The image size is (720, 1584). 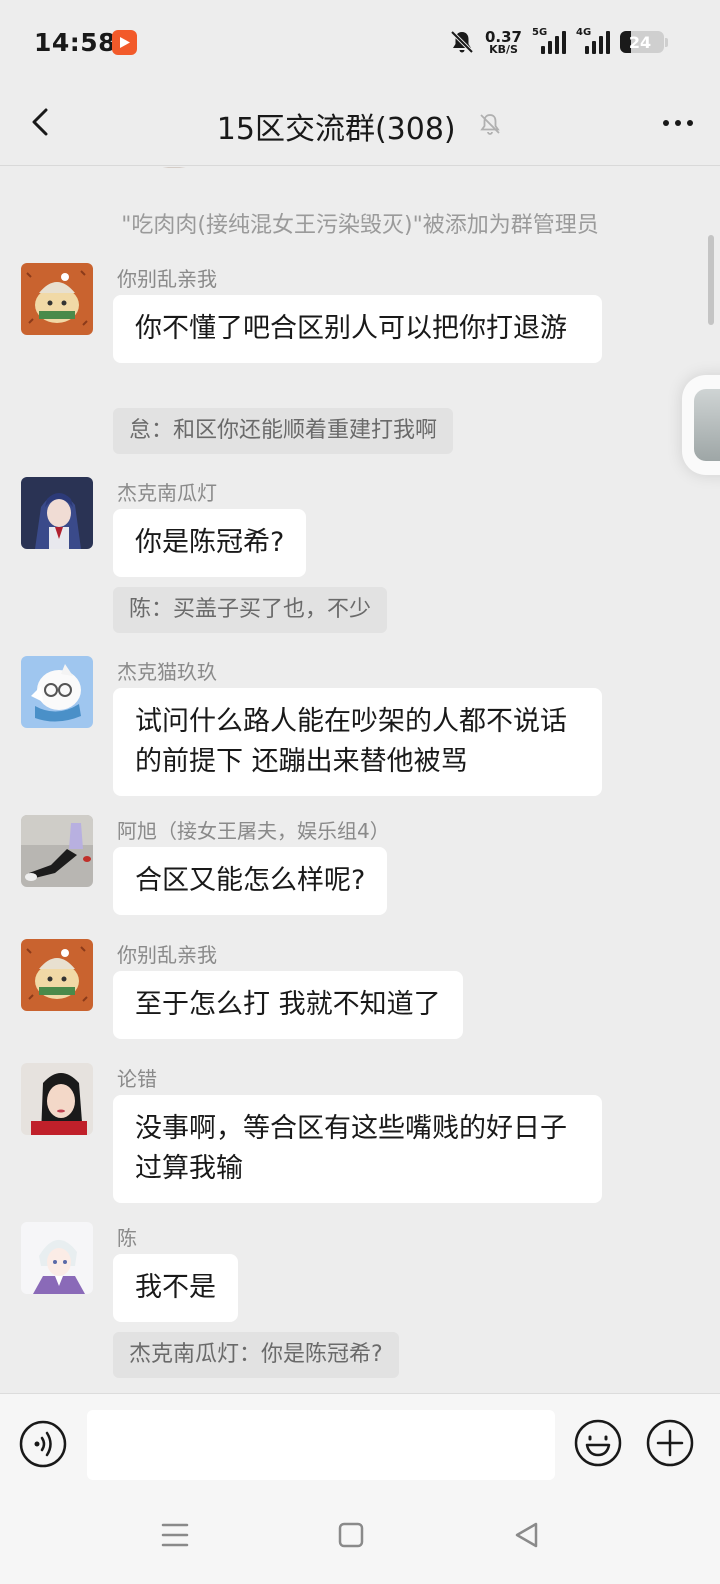 What do you see at coordinates (256, 1355) in the screenshot?
I see `quote-reply: 杰克南瓜灯：你是陈冠希?` at bounding box center [256, 1355].